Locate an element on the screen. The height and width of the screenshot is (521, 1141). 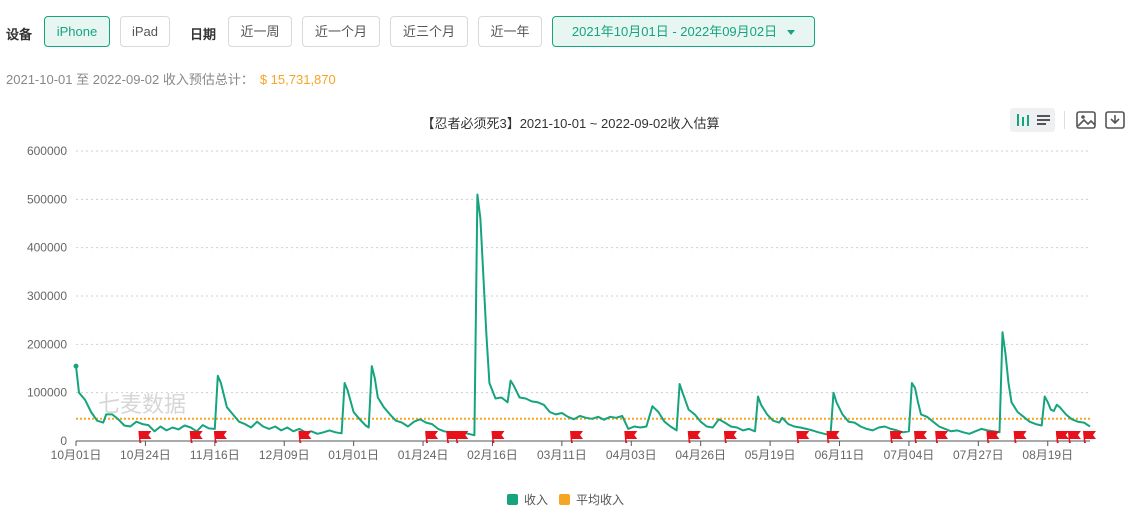
legend-swatch-average is located at coordinates (564, 499).